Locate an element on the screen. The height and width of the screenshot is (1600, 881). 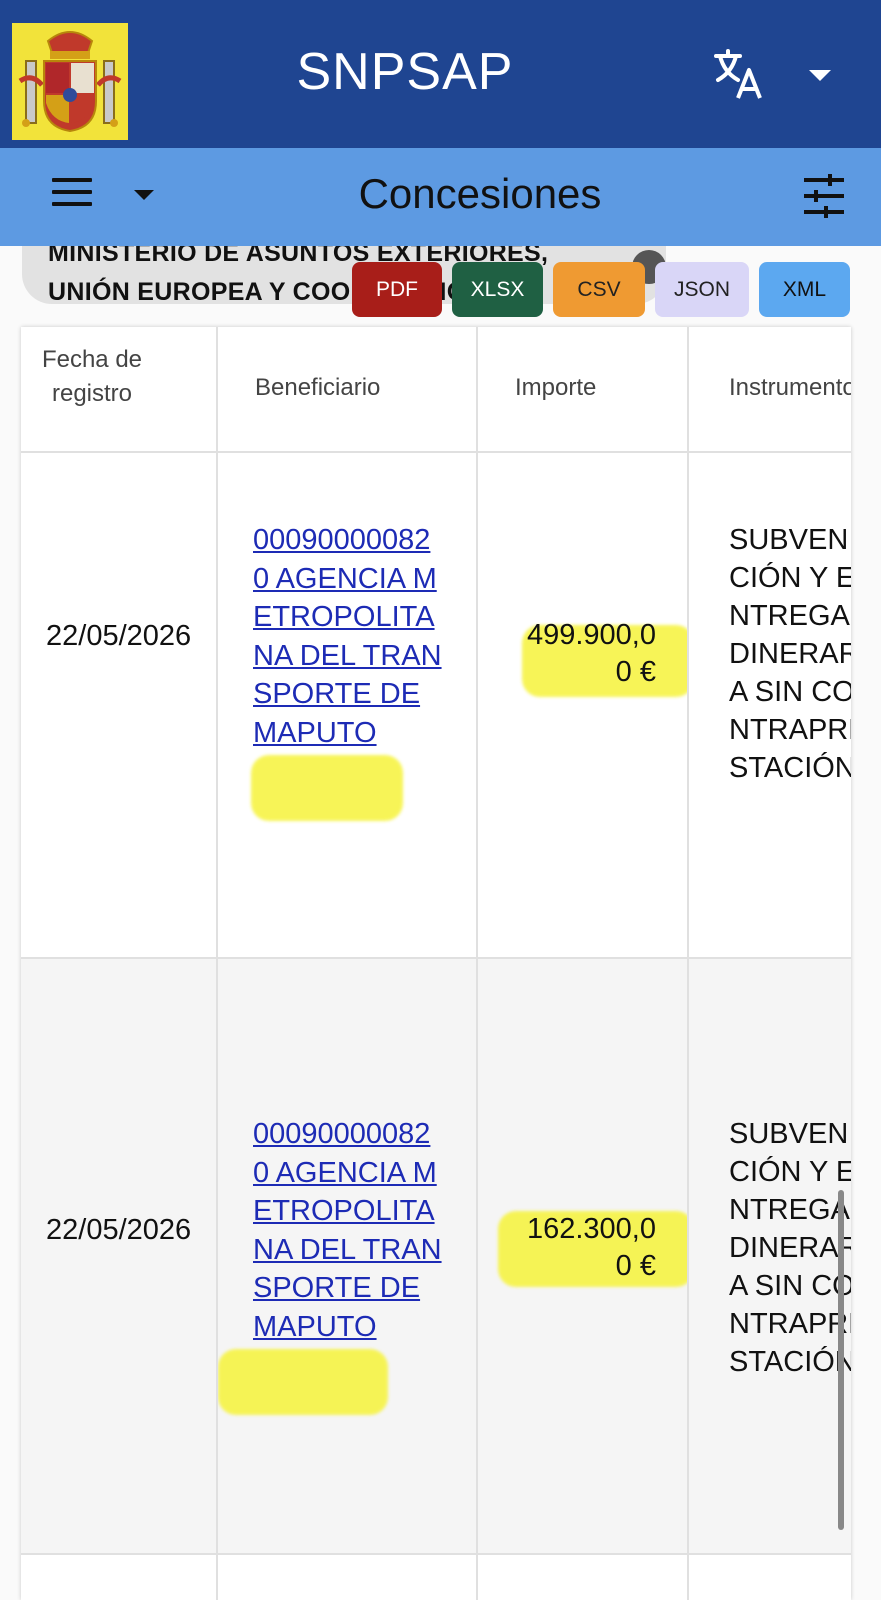
filter-settings-button is located at coordinates (824, 196).